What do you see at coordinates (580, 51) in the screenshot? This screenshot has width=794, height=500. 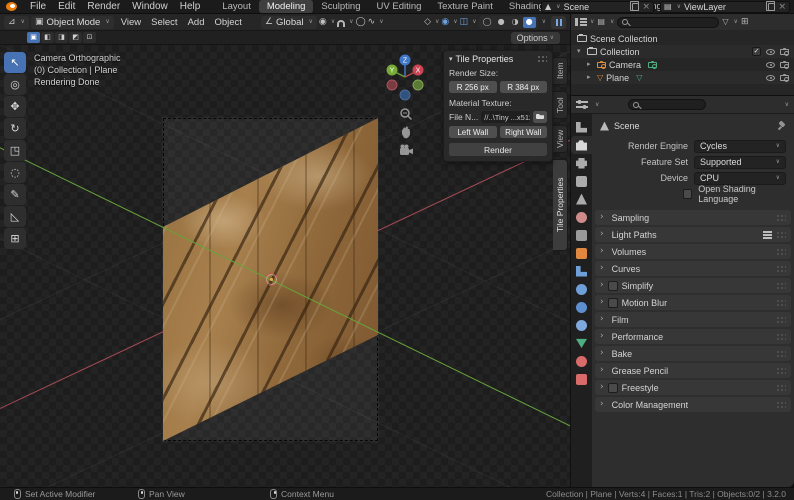 I see `collapse-icon: ▾` at bounding box center [580, 51].